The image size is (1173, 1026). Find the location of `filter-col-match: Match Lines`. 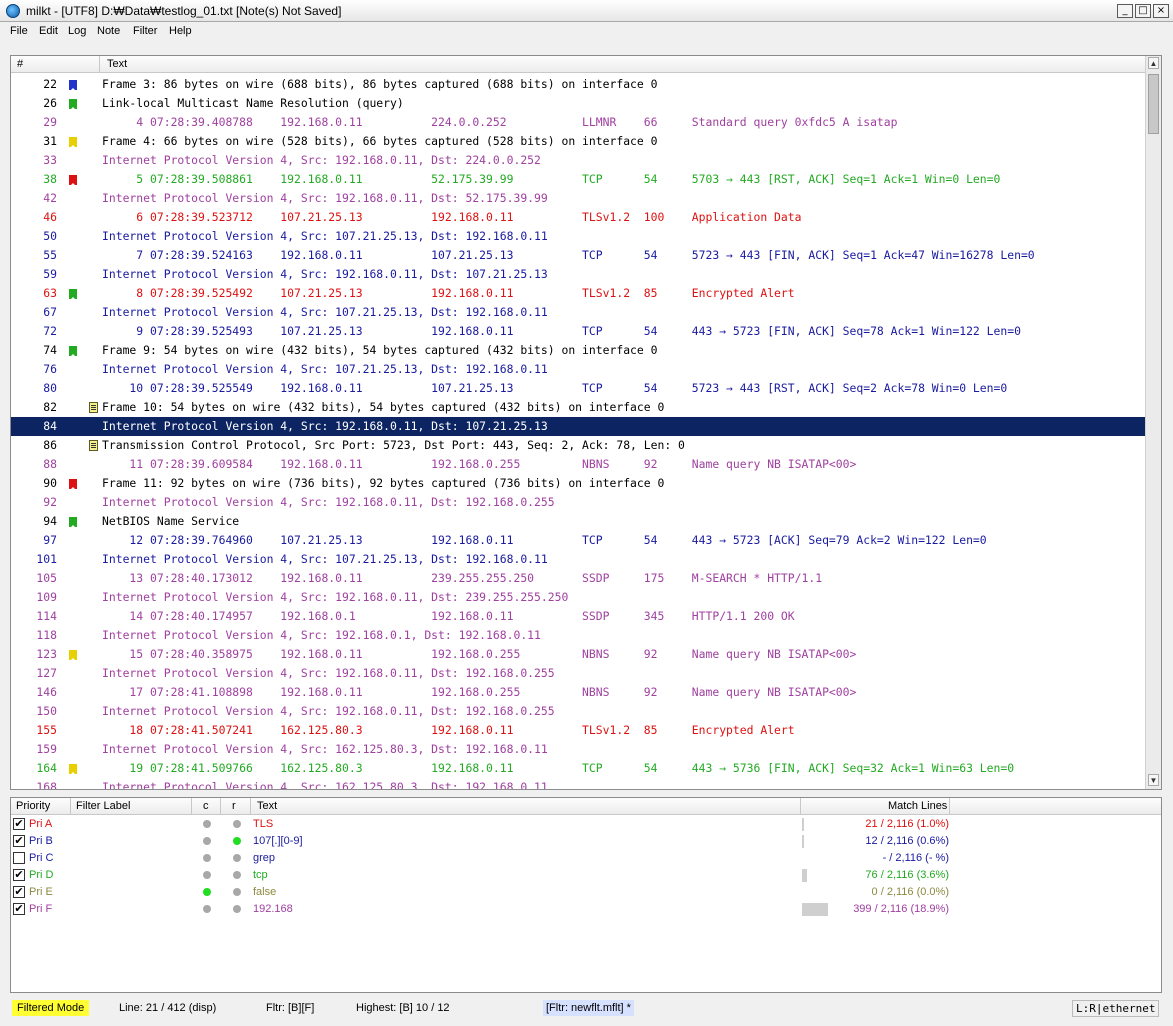

filter-col-match: Match Lines is located at coordinates (917, 806).